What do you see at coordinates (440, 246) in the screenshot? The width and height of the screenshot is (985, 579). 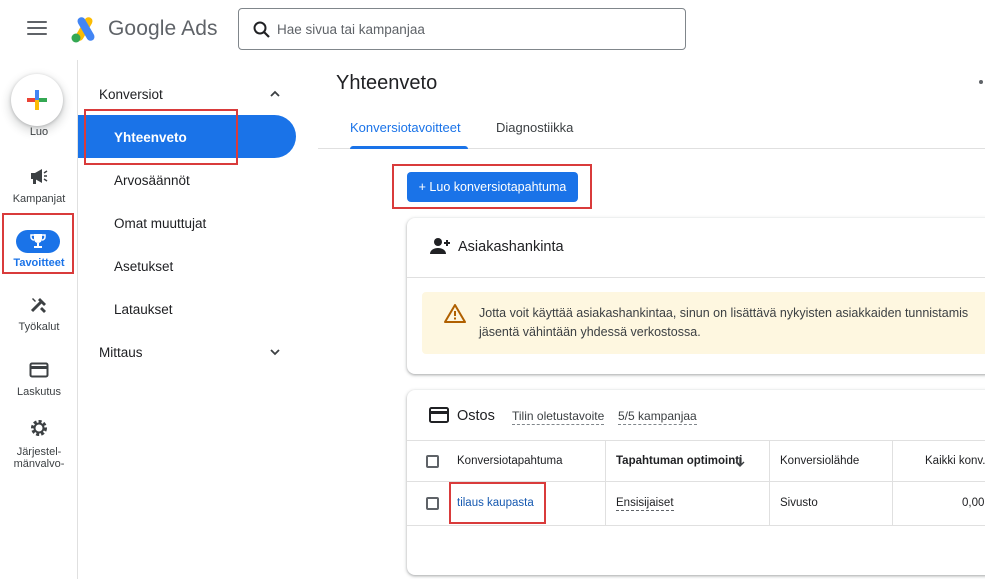 I see `person-add-icon` at bounding box center [440, 246].